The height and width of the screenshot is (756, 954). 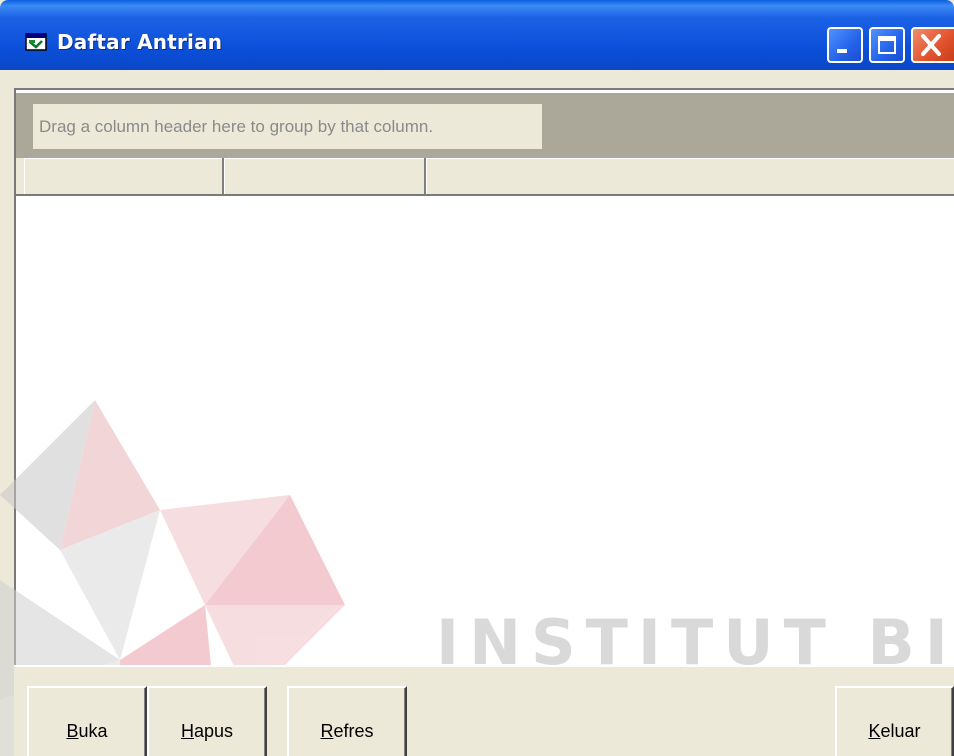 What do you see at coordinates (36, 42) in the screenshot?
I see `form-window-icon` at bounding box center [36, 42].